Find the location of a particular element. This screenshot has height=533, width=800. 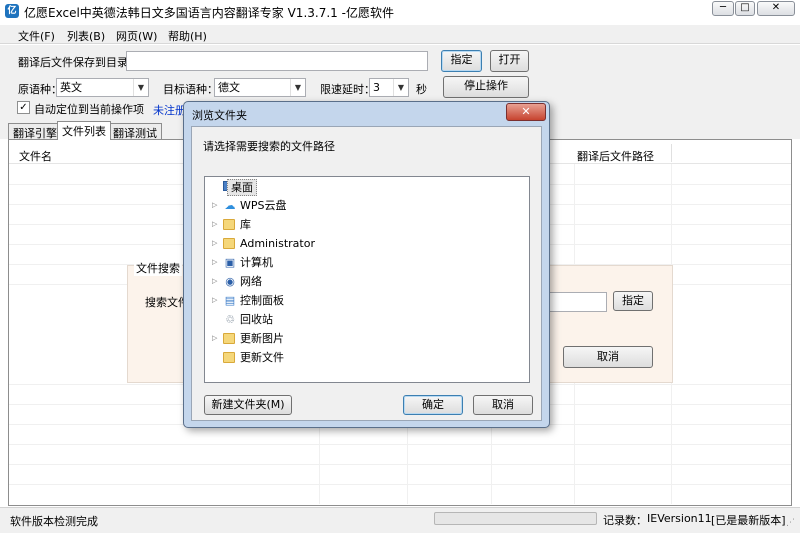

tree-item-wps-cloud: ▷ ☁ WPS云盘 is located at coordinates (367, 205).